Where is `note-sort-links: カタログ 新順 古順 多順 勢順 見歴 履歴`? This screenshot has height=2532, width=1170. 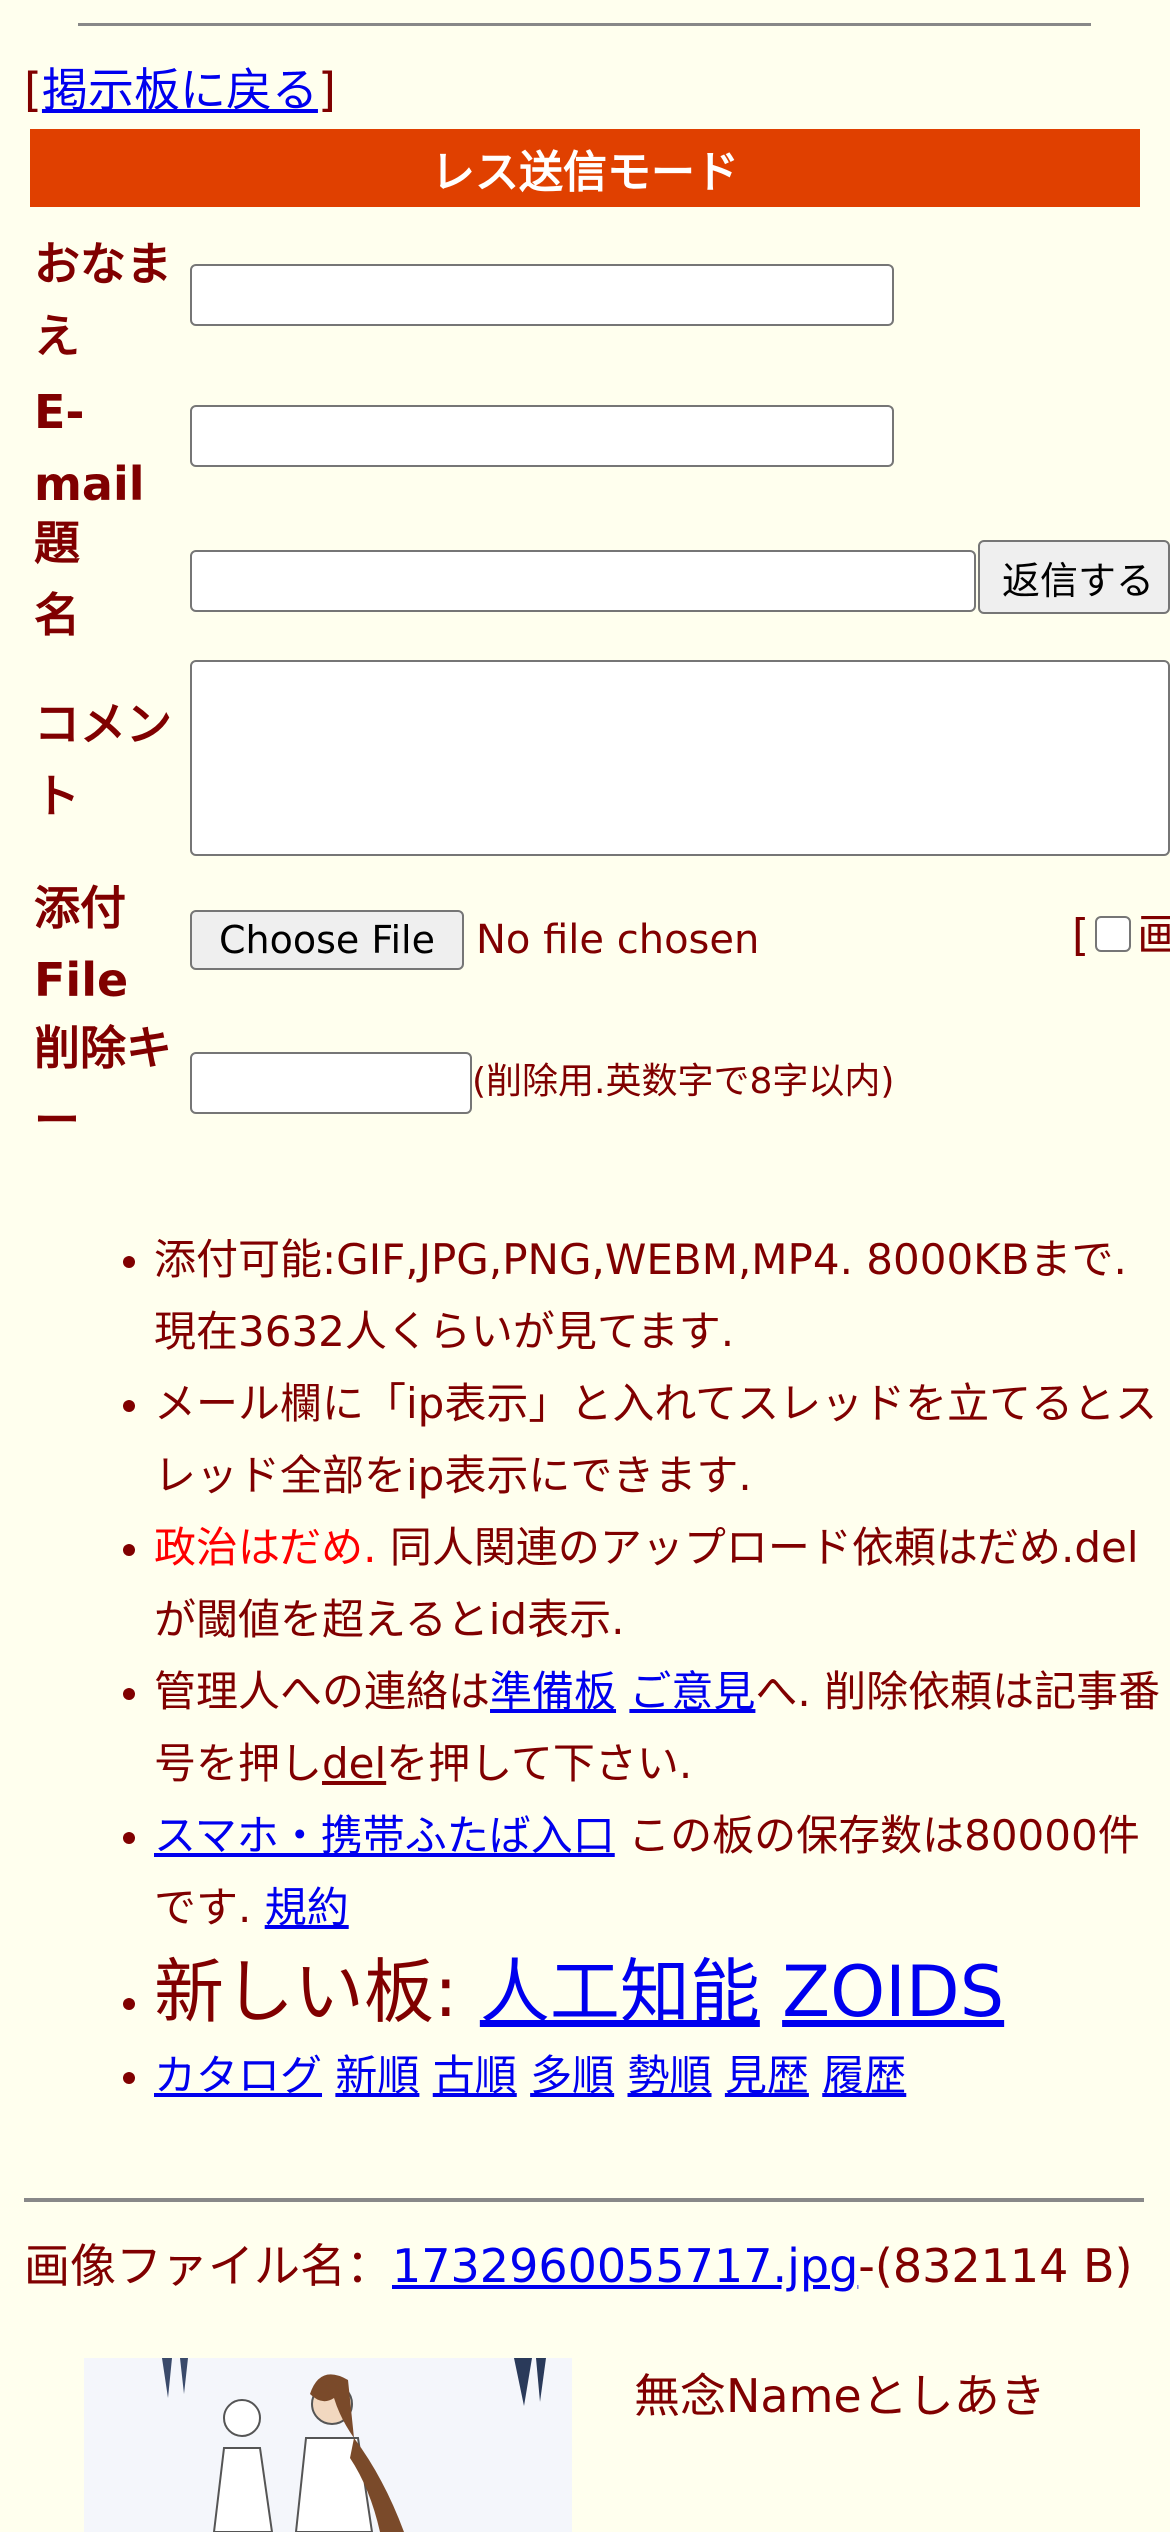 note-sort-links: カタログ 新順 古順 多順 勢順 見歴 履歴 is located at coordinates (662, 2076).